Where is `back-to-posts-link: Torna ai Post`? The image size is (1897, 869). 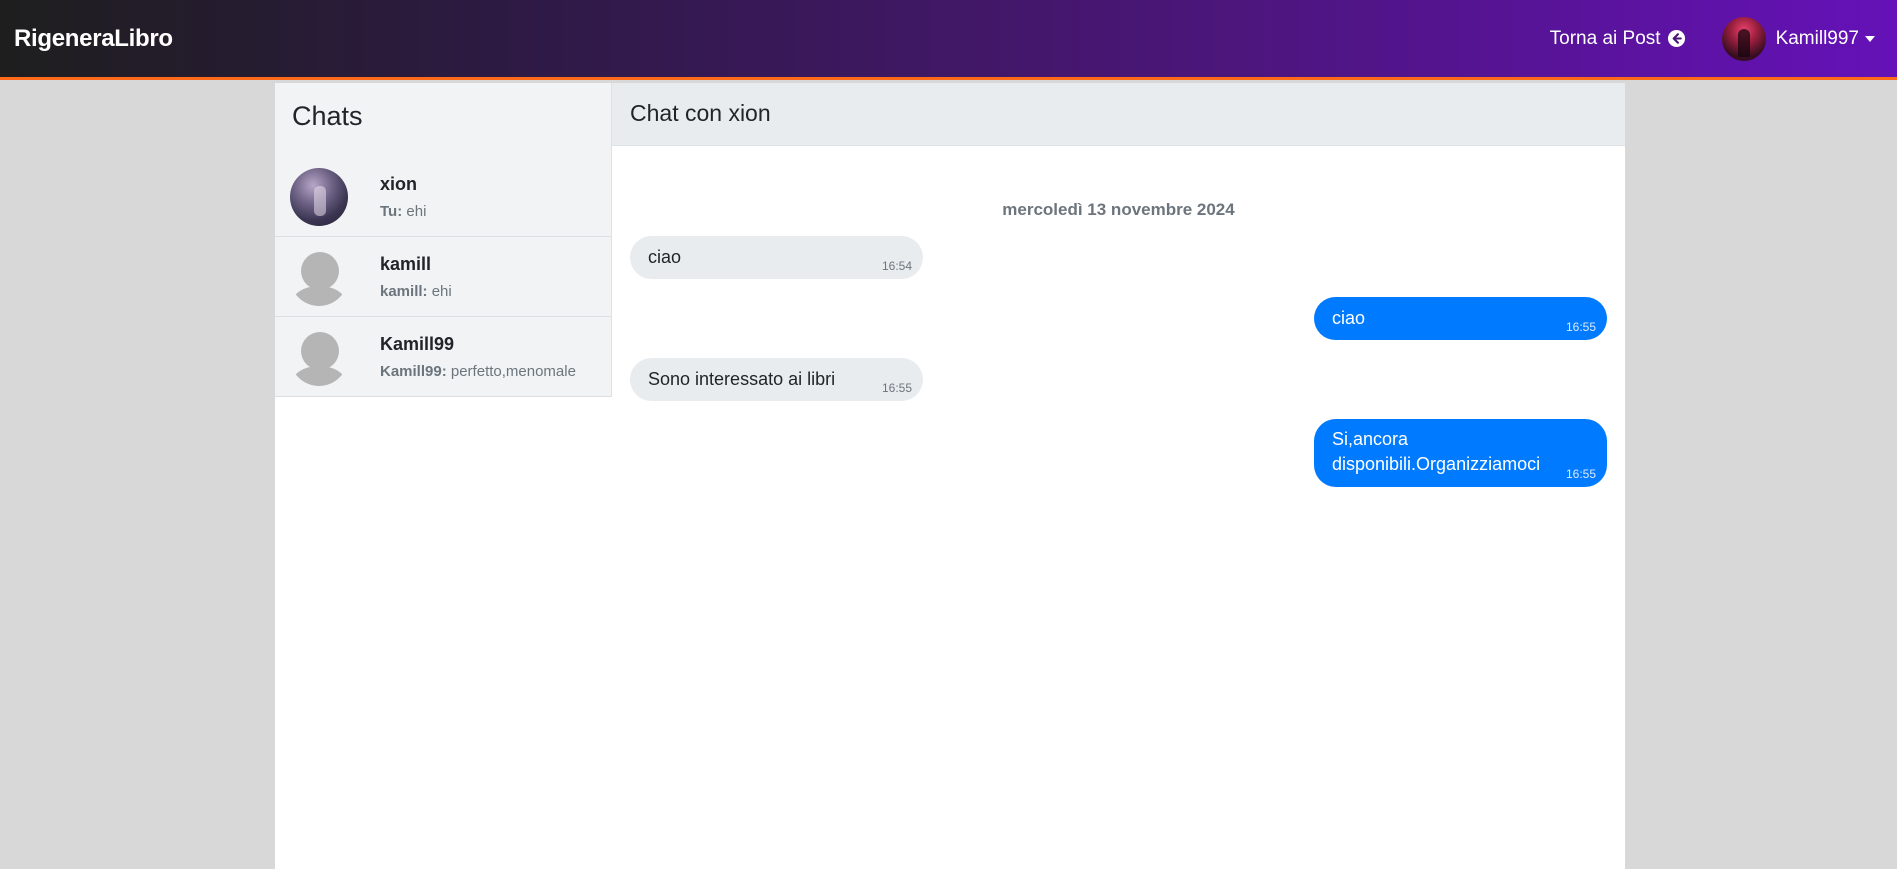 back-to-posts-link: Torna ai Post is located at coordinates (1618, 39).